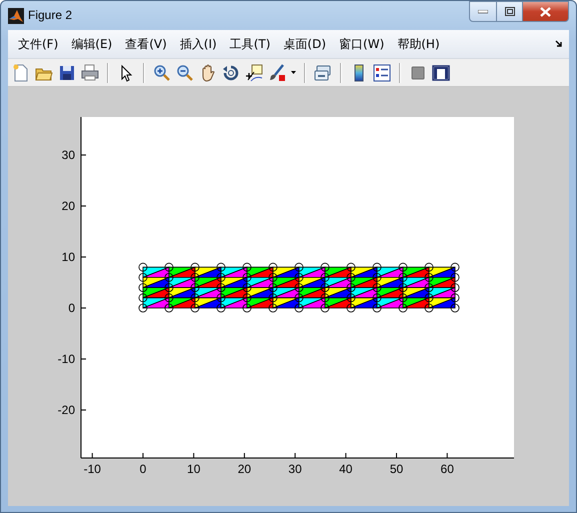 This screenshot has width=577, height=513. I want to click on x-tick-label: 50, so click(397, 469).